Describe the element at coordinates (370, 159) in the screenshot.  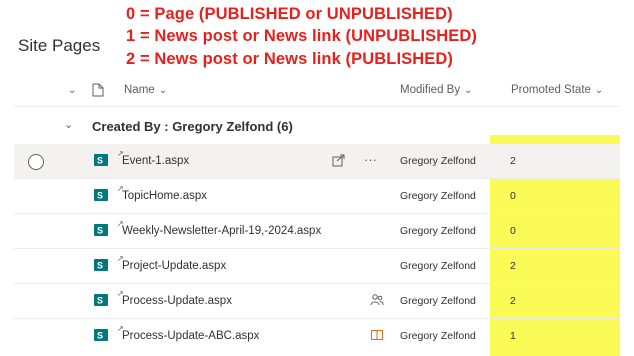
I see `ellipsis-icon: ···` at that location.